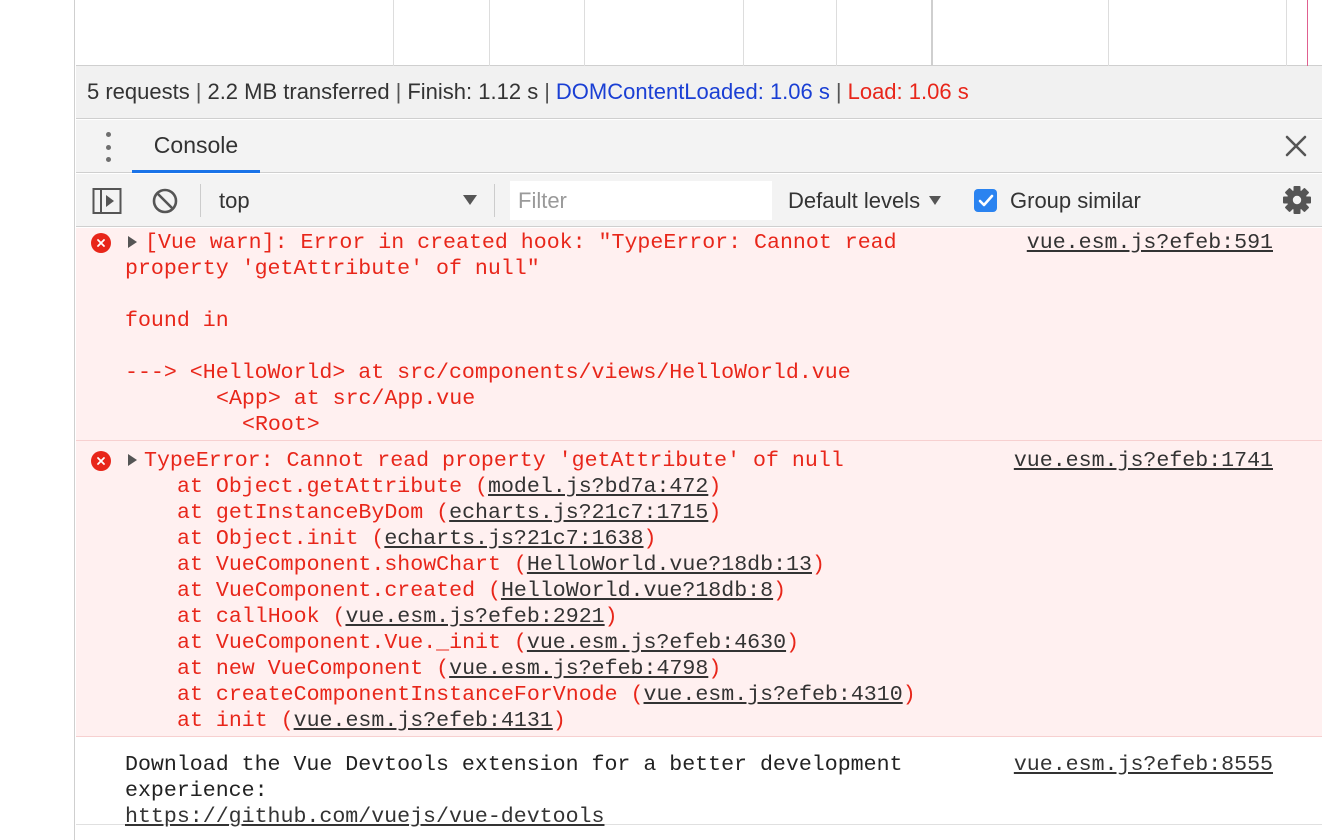 Image resolution: width=1322 pixels, height=840 pixels. What do you see at coordinates (474, 617) in the screenshot?
I see `stack-location-link: vue.esm.js?efeb:2921` at bounding box center [474, 617].